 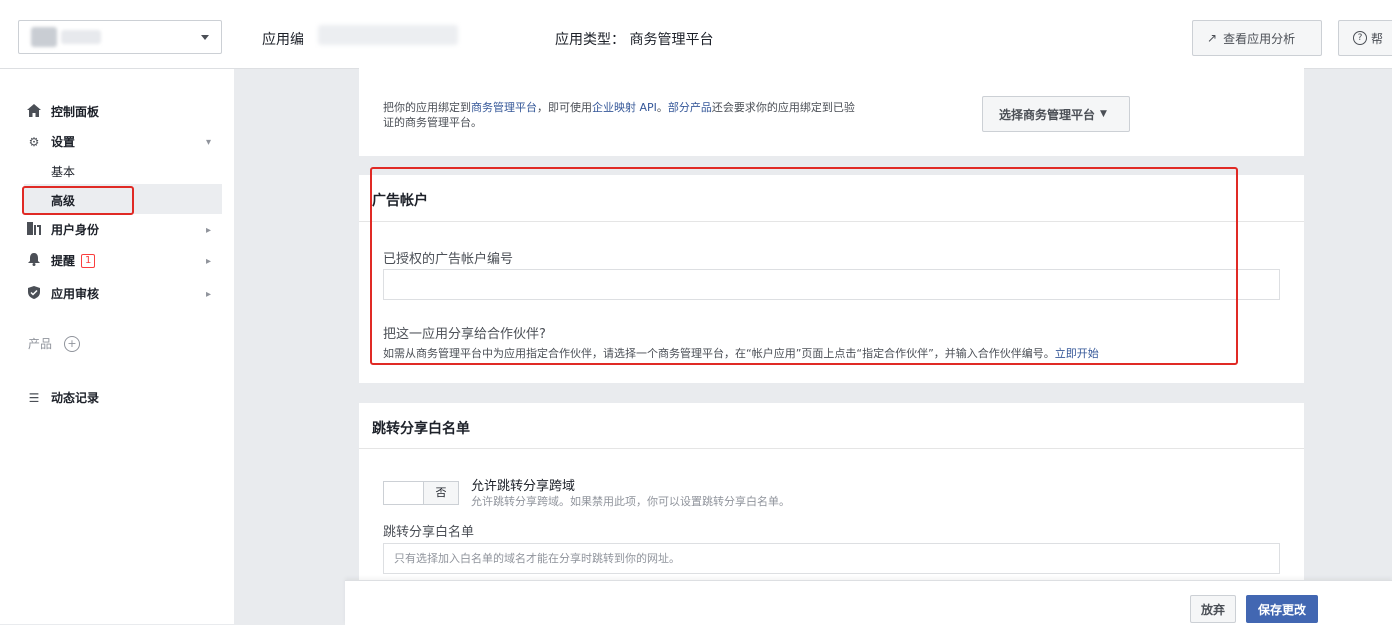 What do you see at coordinates (34, 260) in the screenshot?
I see `bell-icon` at bounding box center [34, 260].